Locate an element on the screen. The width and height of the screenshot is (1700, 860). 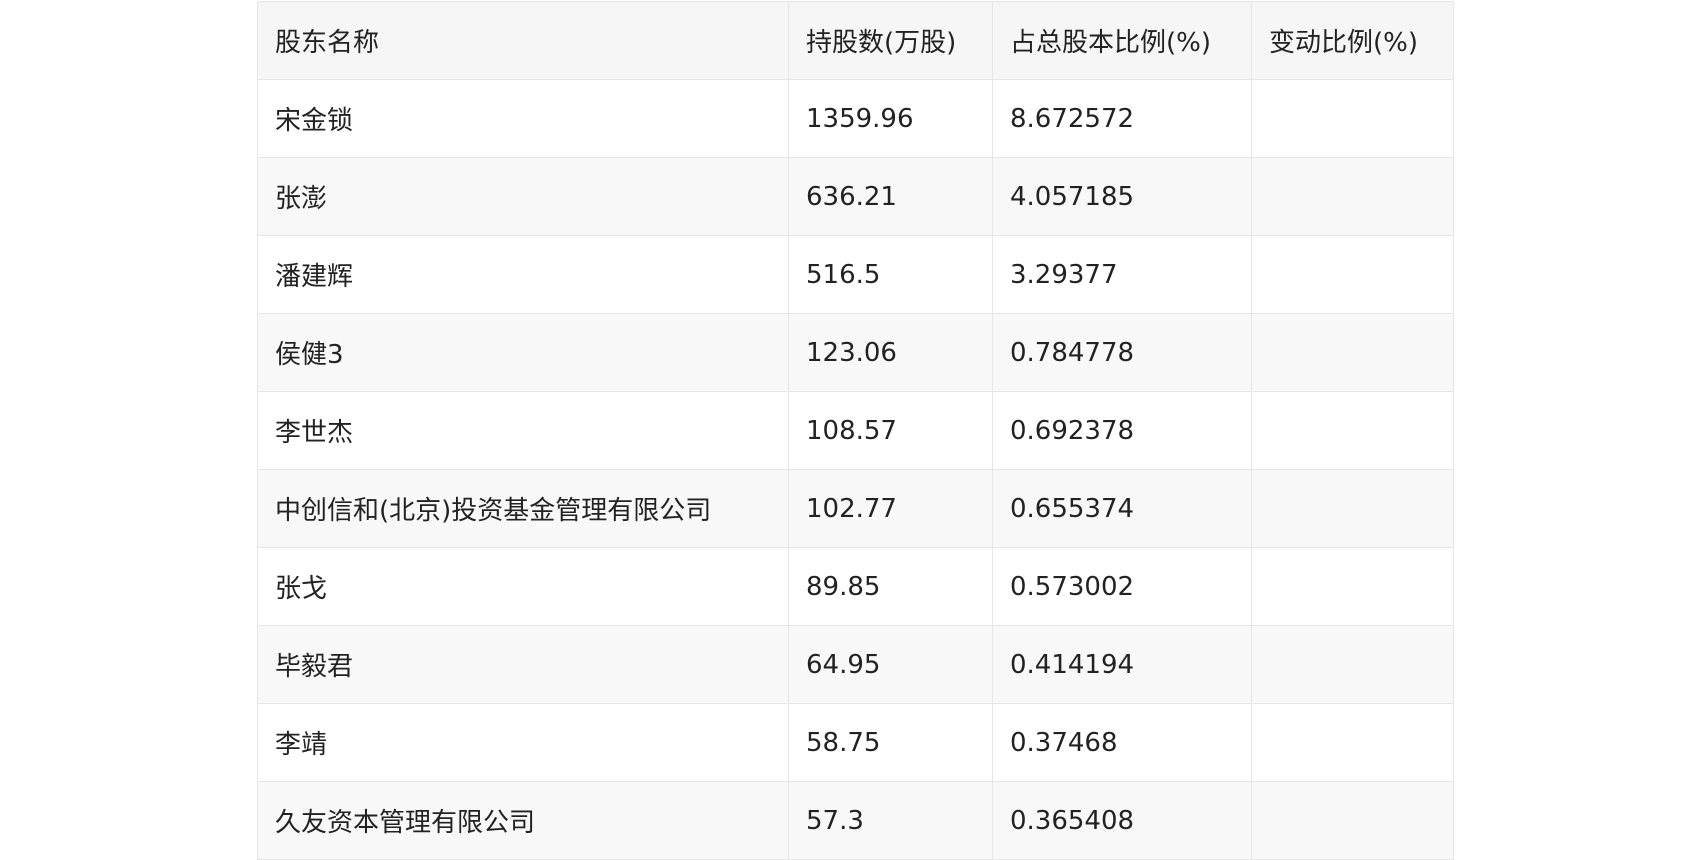
header-row: 股东名称 持股数(万股) 占总股本比例(%) 变动比例(%) is located at coordinates (855, 40).